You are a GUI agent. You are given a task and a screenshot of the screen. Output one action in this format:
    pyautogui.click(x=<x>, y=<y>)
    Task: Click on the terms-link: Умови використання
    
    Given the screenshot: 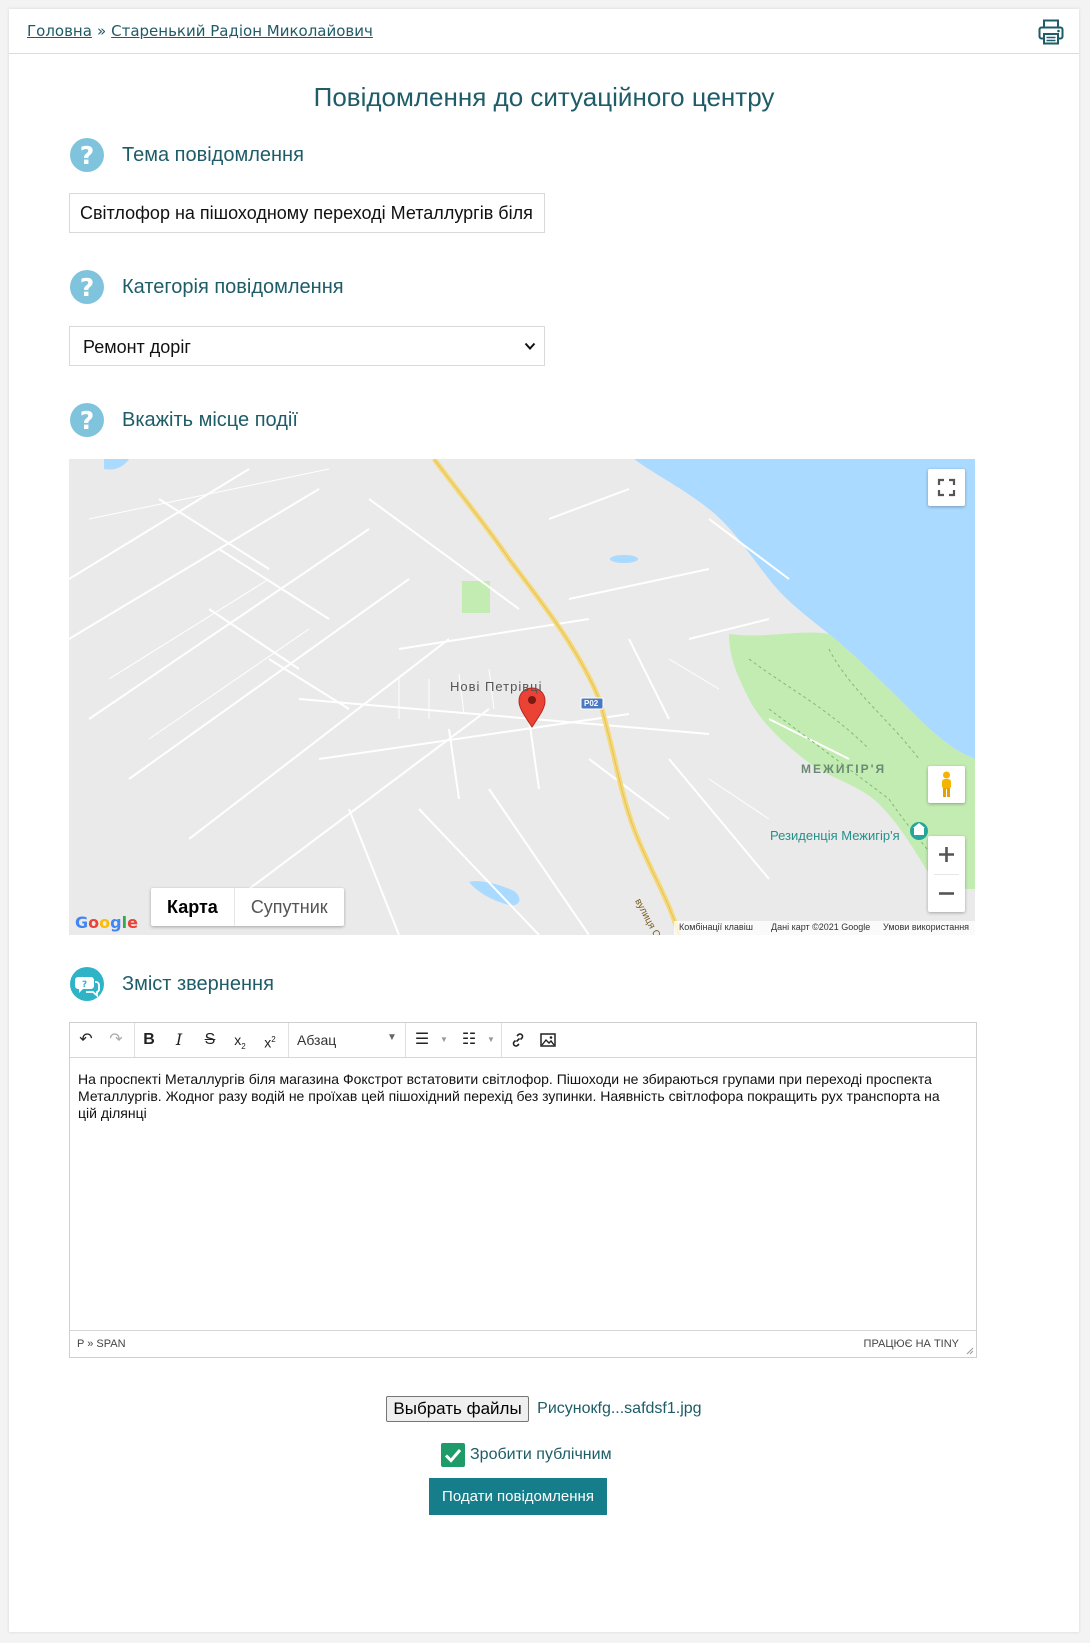 What is the action you would take?
    pyautogui.click(x=926, y=927)
    